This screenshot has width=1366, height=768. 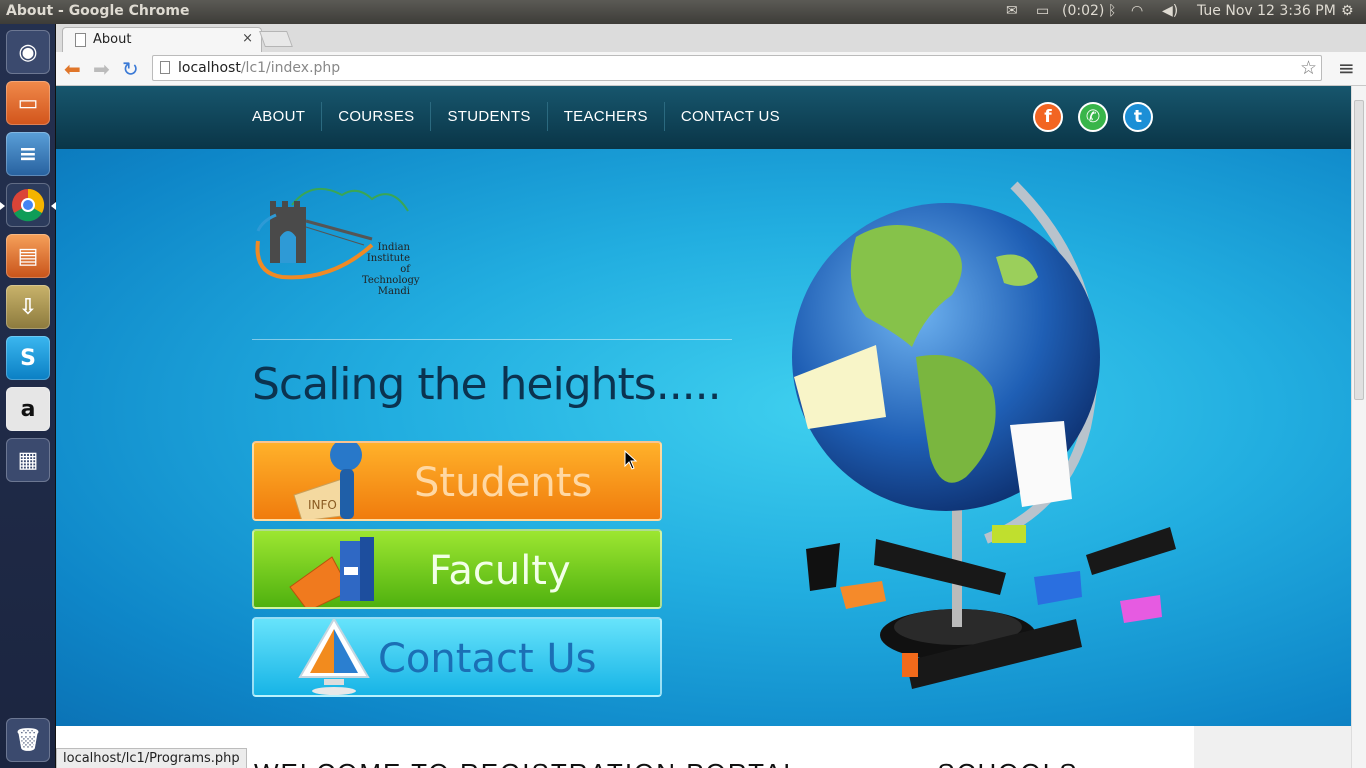 What do you see at coordinates (1272, 747) in the screenshot?
I see `page-right-gutter` at bounding box center [1272, 747].